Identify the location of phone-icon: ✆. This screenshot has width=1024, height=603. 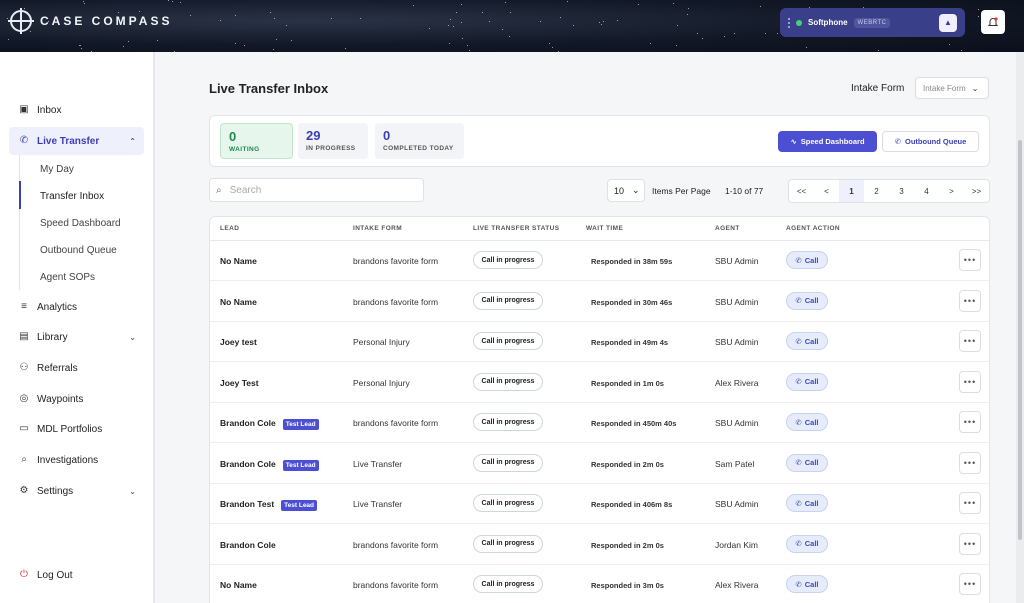
(798, 381).